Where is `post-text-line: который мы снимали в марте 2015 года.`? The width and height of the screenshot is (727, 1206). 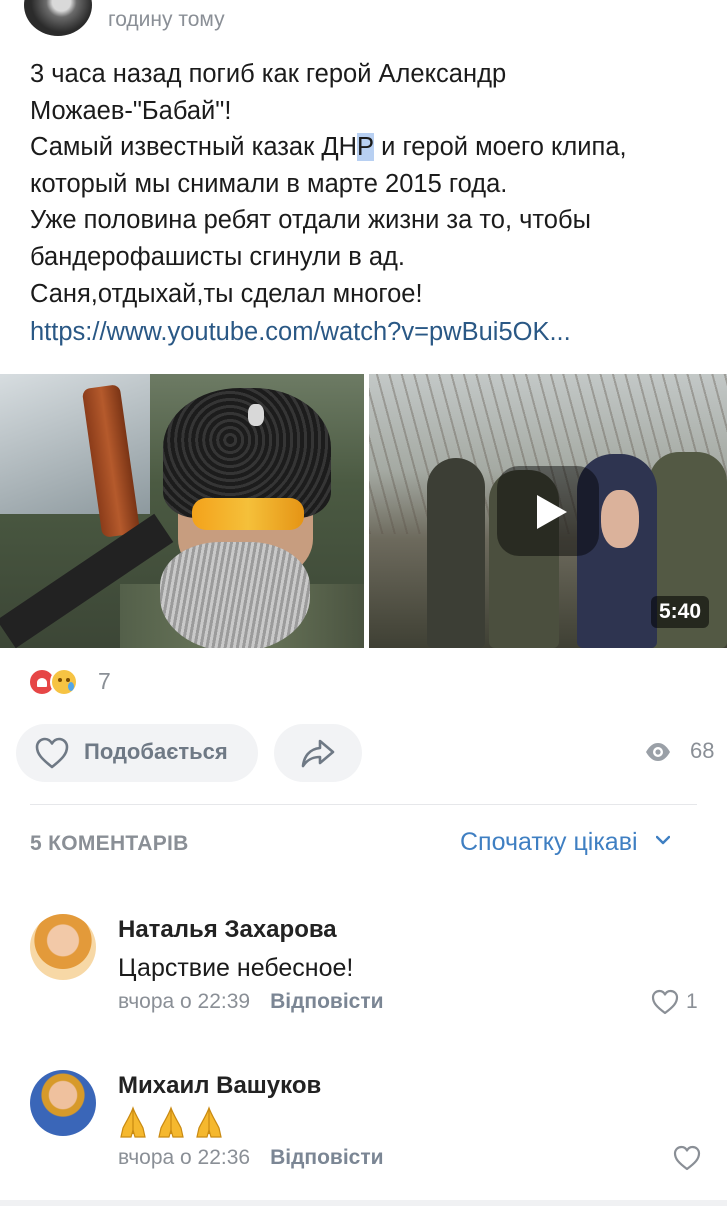
post-text-line: который мы снимали в марте 2015 года. is located at coordinates (269, 183).